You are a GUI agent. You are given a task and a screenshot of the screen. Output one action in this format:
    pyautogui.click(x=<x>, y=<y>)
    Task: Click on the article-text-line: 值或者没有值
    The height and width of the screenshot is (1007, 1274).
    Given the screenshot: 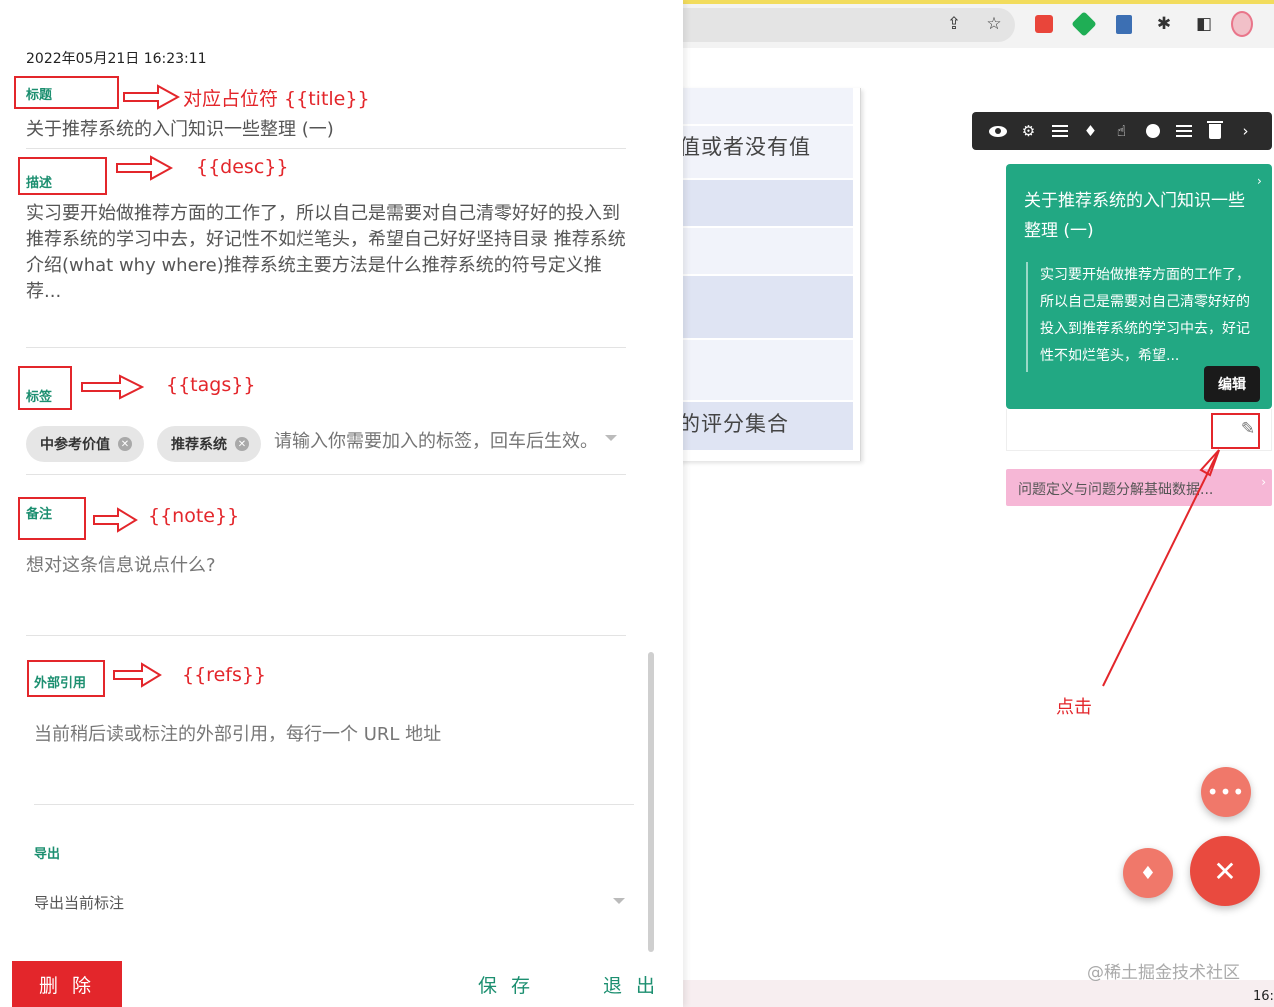 What is the action you would take?
    pyautogui.click(x=745, y=147)
    